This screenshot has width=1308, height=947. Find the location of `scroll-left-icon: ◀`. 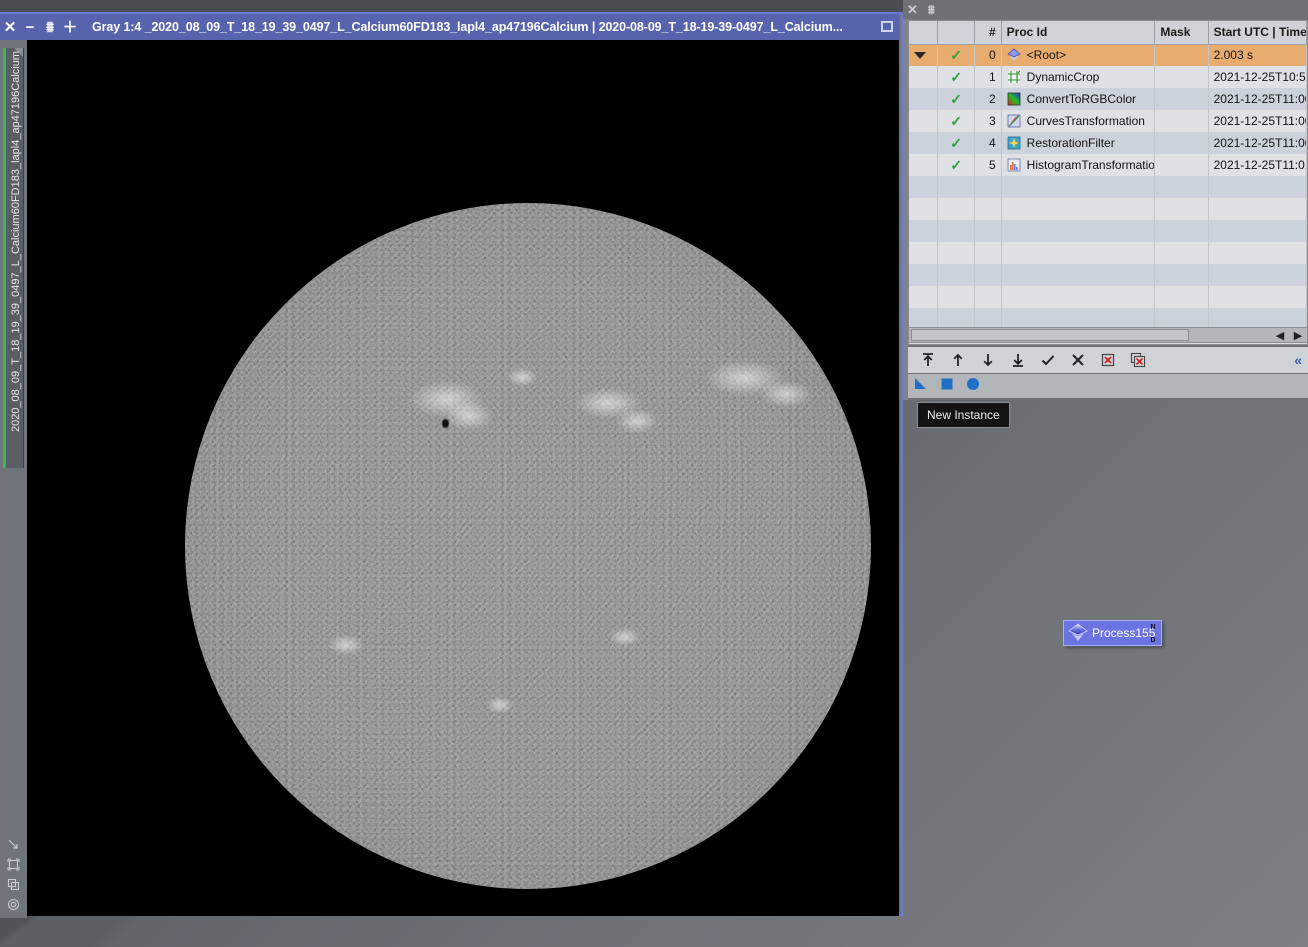

scroll-left-icon: ◀ is located at coordinates (1280, 335).